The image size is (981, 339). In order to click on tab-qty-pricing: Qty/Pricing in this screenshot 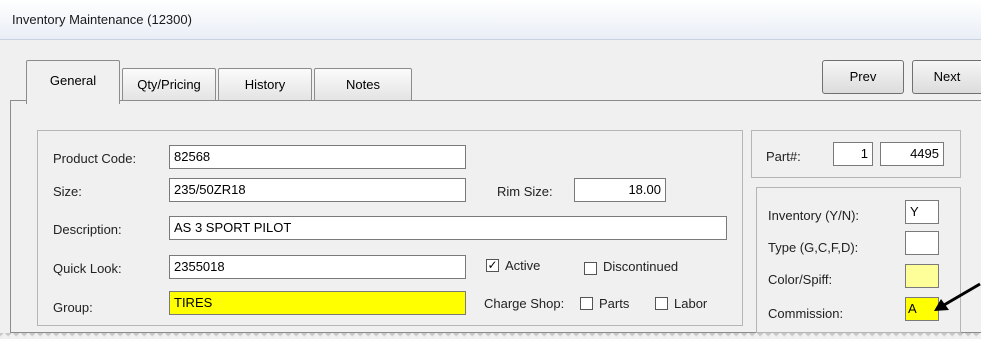, I will do `click(169, 84)`.